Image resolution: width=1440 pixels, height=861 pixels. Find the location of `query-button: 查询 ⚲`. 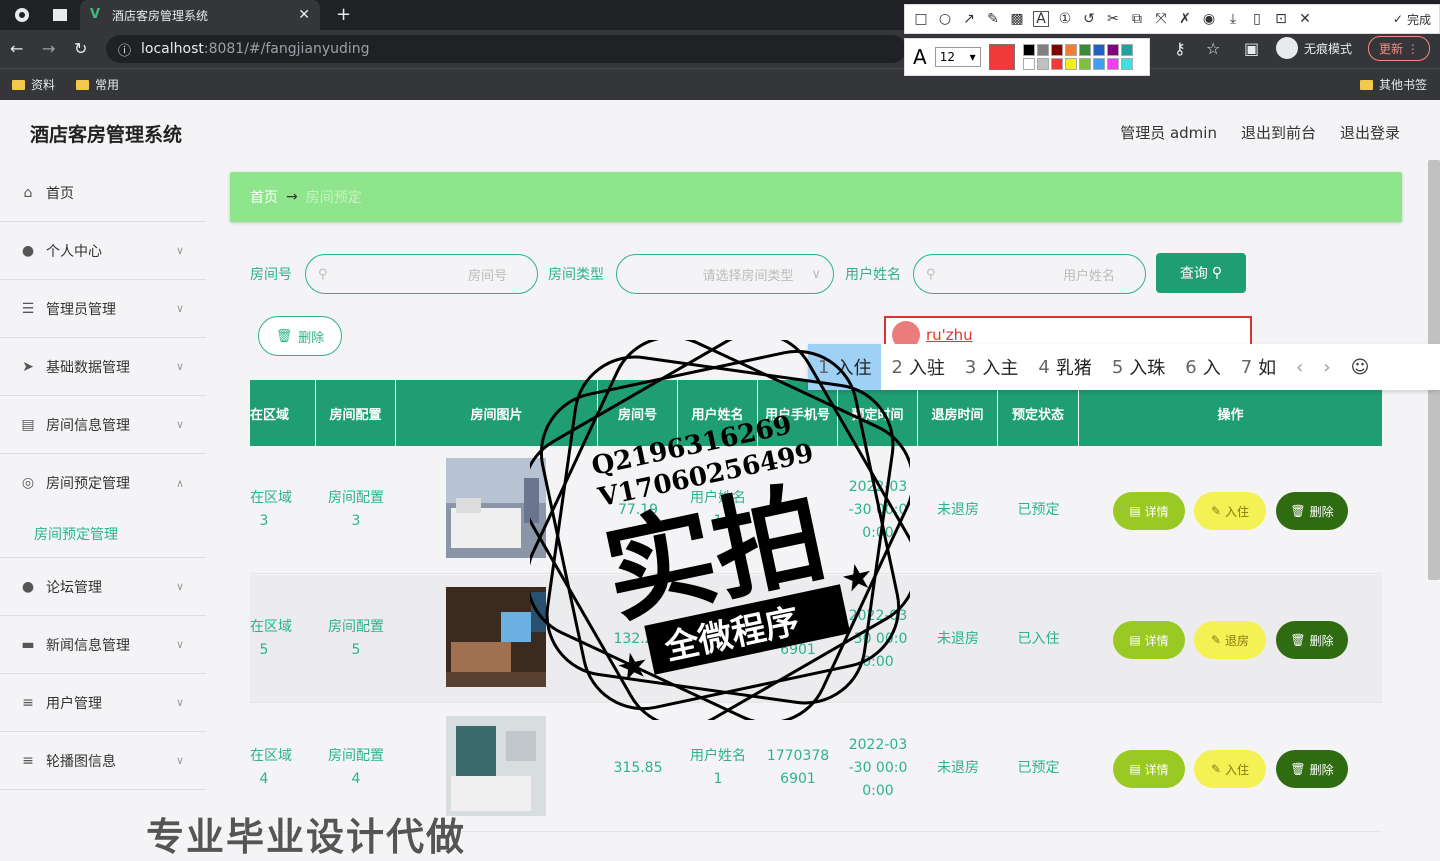

query-button: 查询 ⚲ is located at coordinates (1201, 273).